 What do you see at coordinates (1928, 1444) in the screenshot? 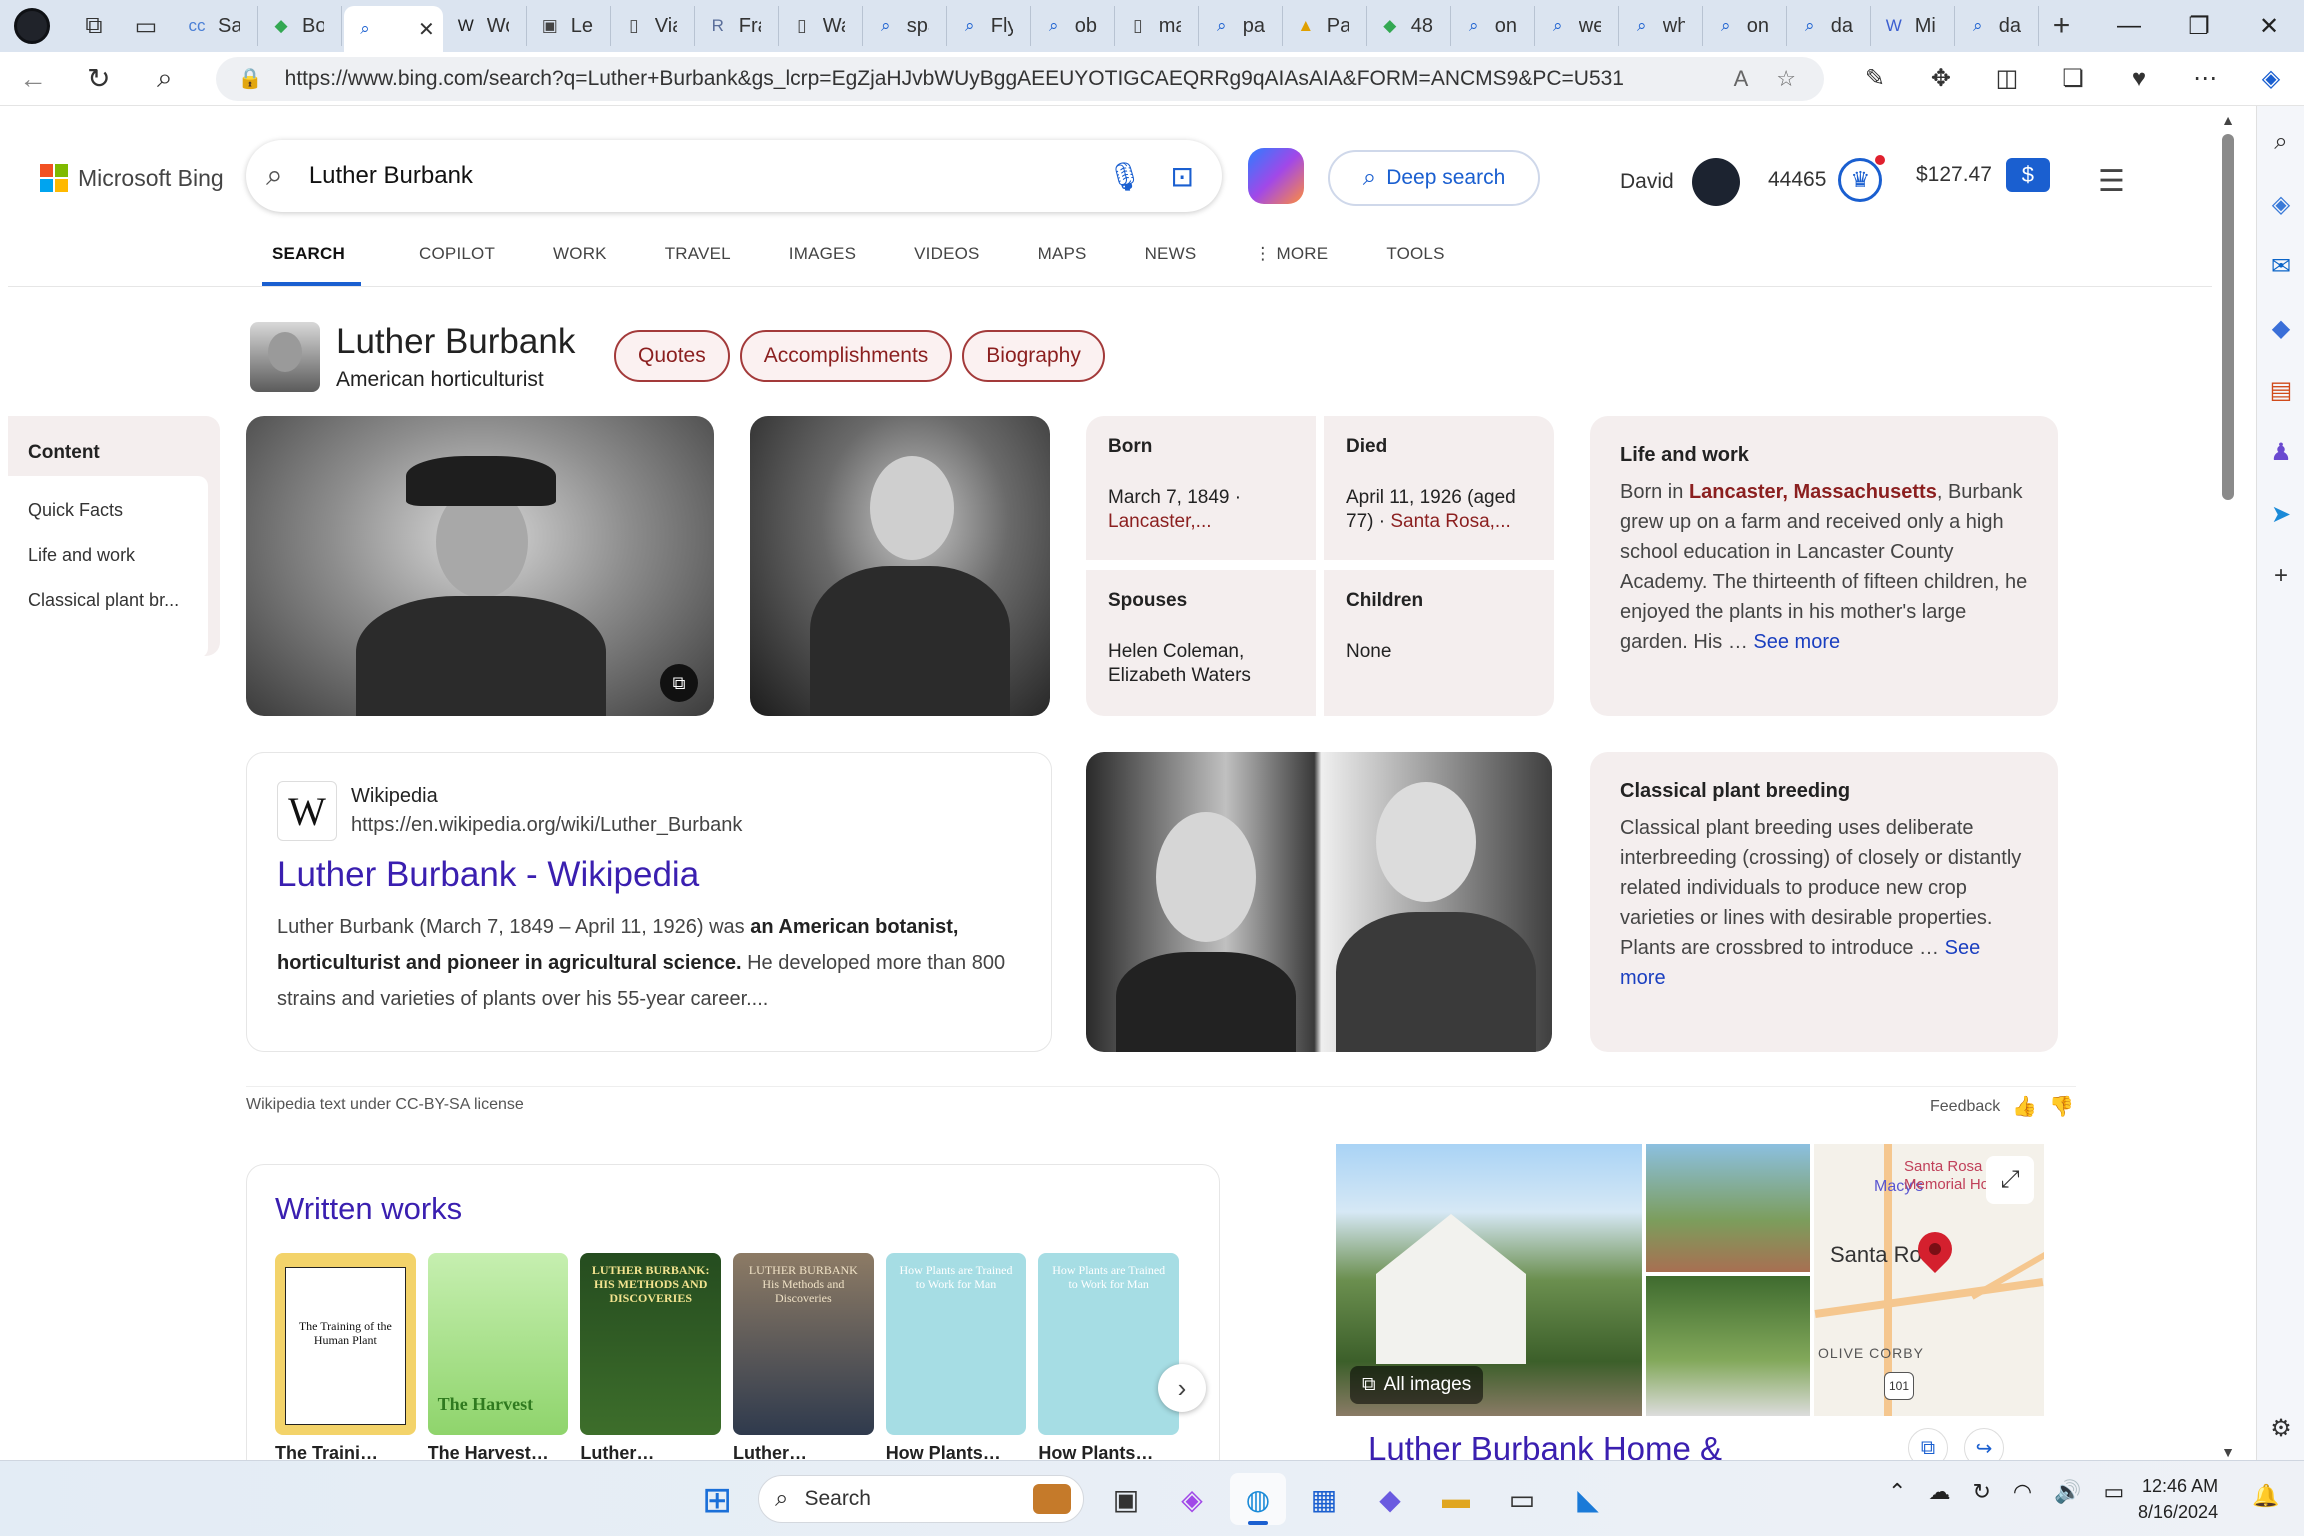
I see `save-place-icon: ⧉` at bounding box center [1928, 1444].